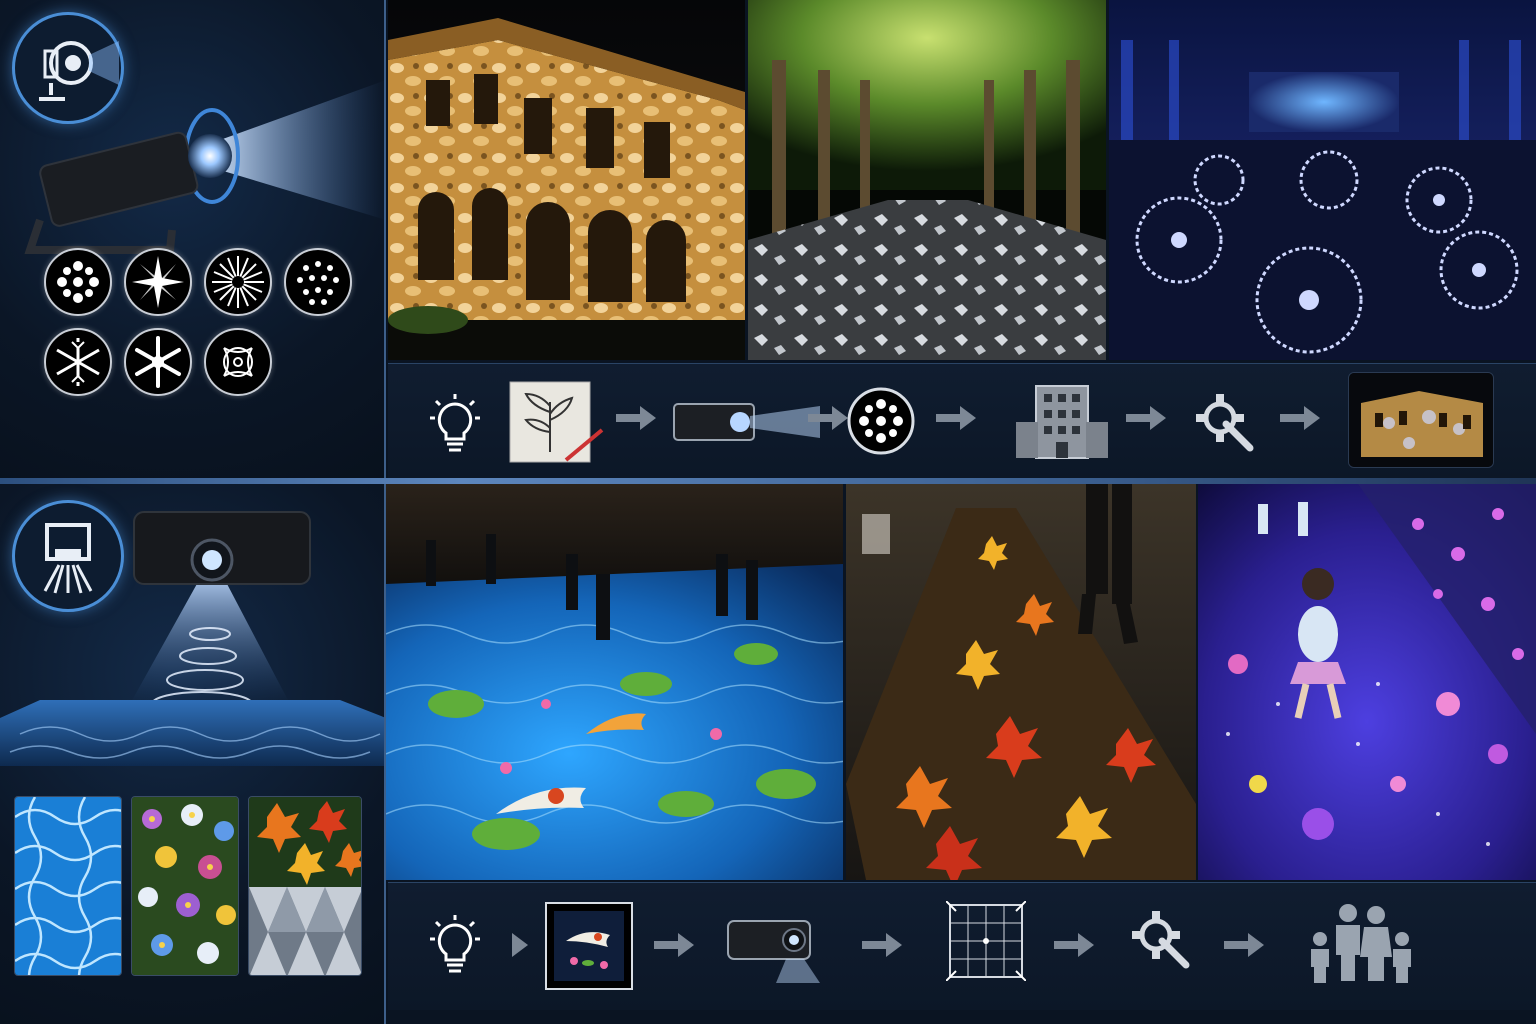  I want to click on flower-field-texture, so click(185, 886).